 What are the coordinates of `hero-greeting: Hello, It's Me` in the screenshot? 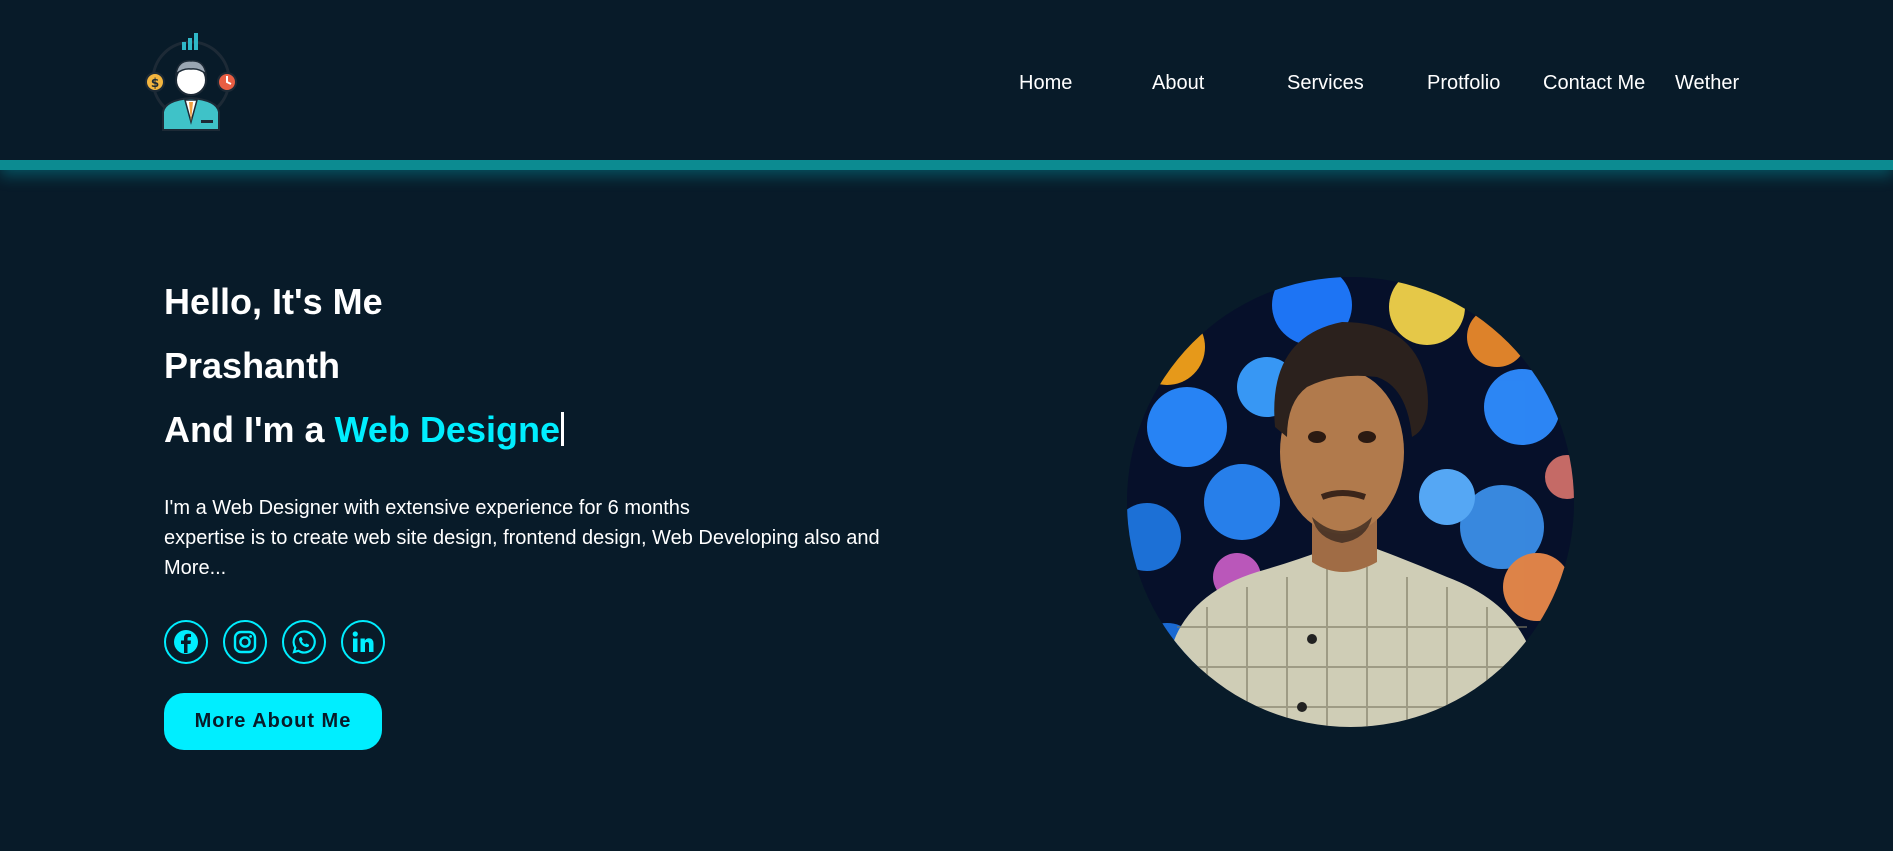 It's located at (273, 301).